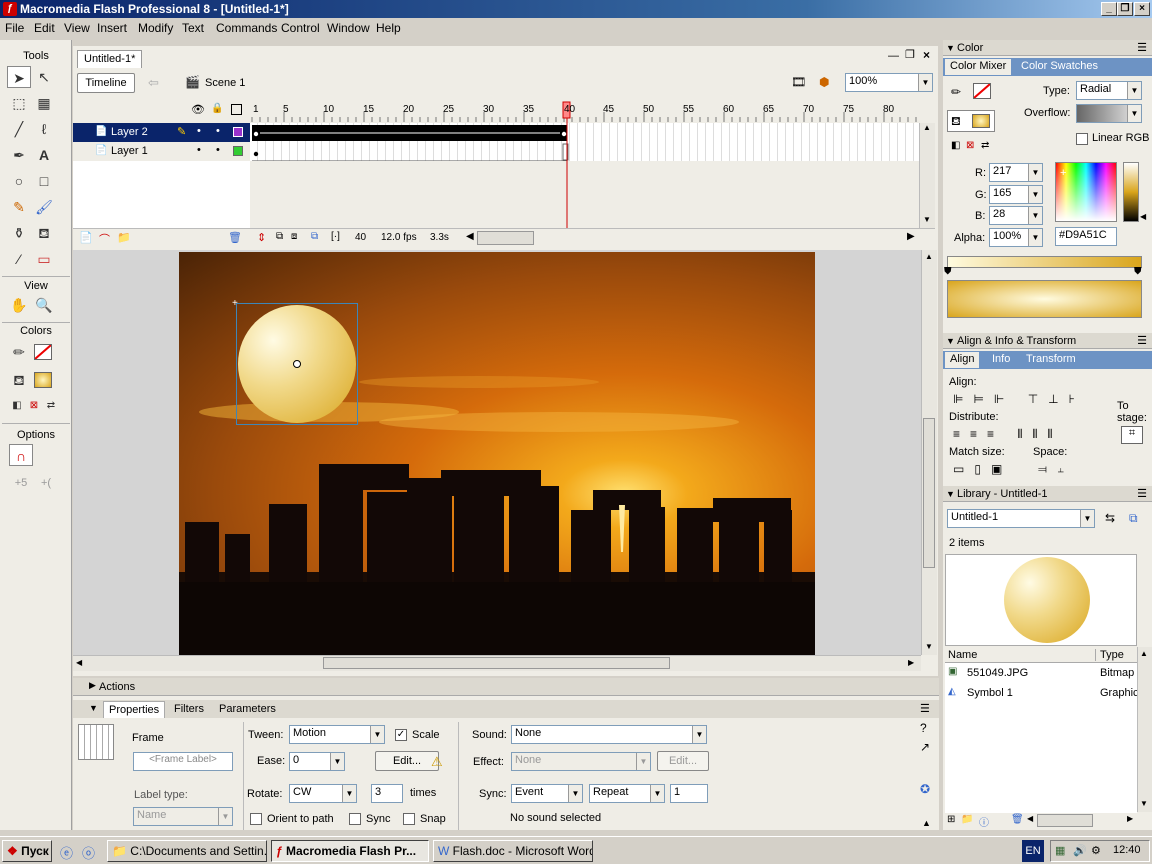 The image size is (1152, 864). Describe the element at coordinates (19, 155) in the screenshot. I see `pen-tool-icon: ✒` at that location.